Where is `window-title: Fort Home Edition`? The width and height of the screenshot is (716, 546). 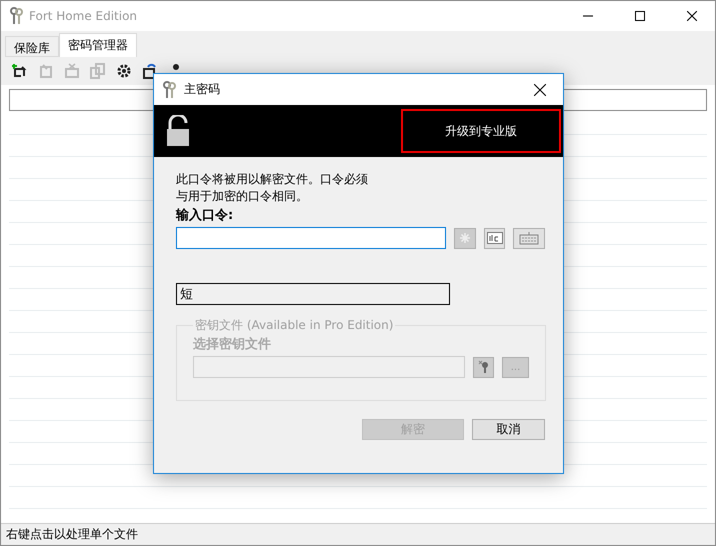
window-title: Fort Home Edition is located at coordinates (83, 16).